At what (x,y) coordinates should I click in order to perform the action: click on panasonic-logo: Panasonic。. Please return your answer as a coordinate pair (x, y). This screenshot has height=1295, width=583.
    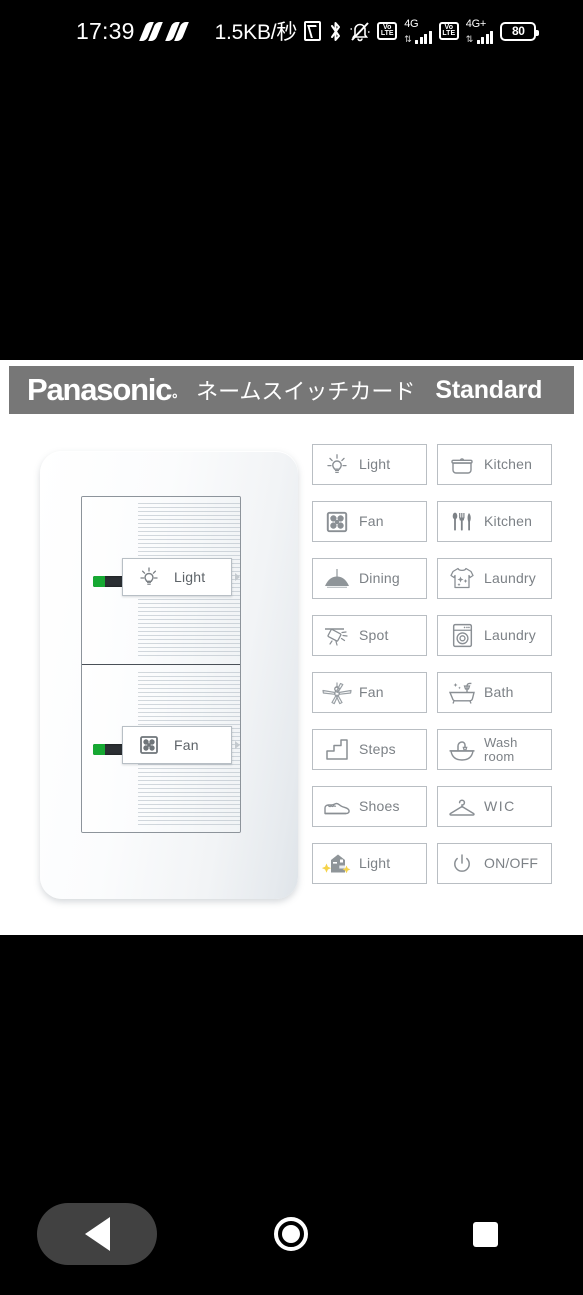
    Looking at the image, I should click on (106, 390).